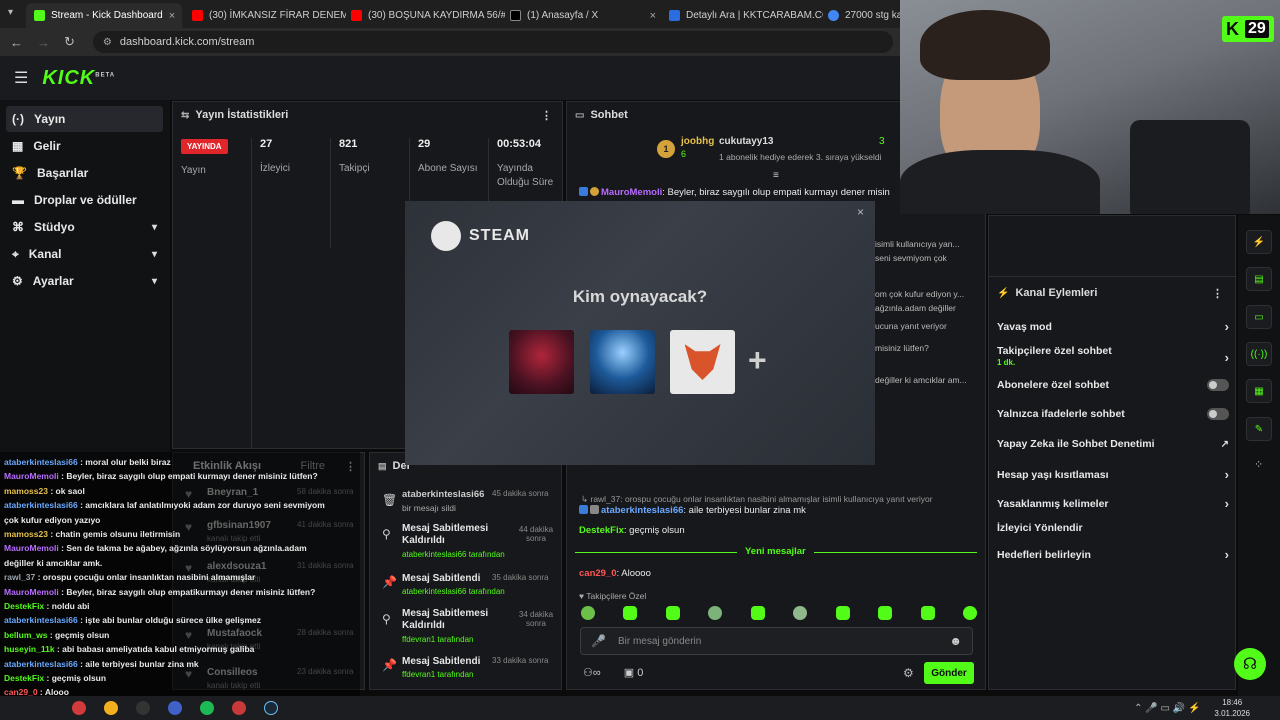 This screenshot has width=1280, height=720. I want to click on sidebar-item-basarilar: 🏆 Başarılar, so click(84, 173).